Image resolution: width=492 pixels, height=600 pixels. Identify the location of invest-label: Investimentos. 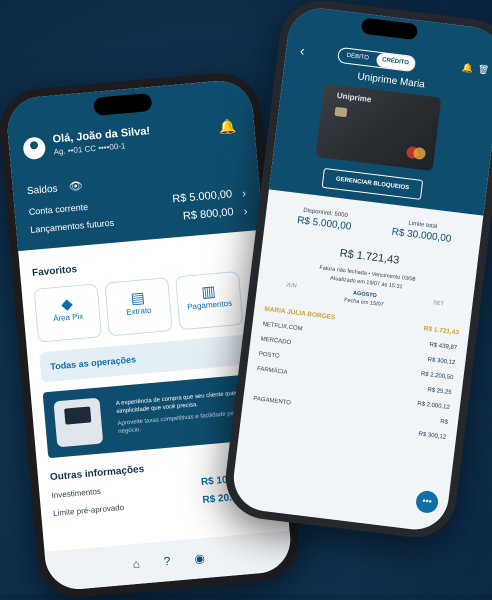
(76, 493).